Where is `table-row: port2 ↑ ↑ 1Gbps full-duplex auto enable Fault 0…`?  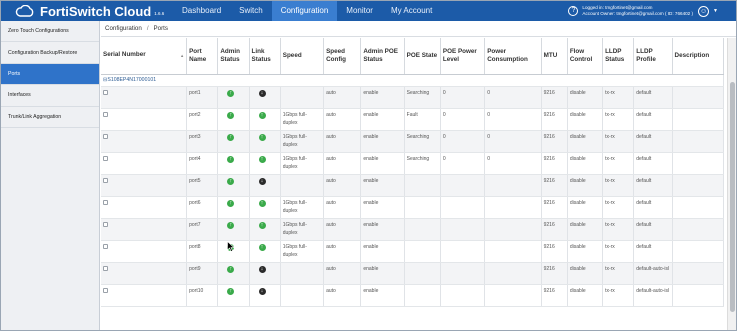
table-row: port2 ↑ ↑ 1Gbps full-duplex auto enable Fault 0… is located at coordinates (413, 119).